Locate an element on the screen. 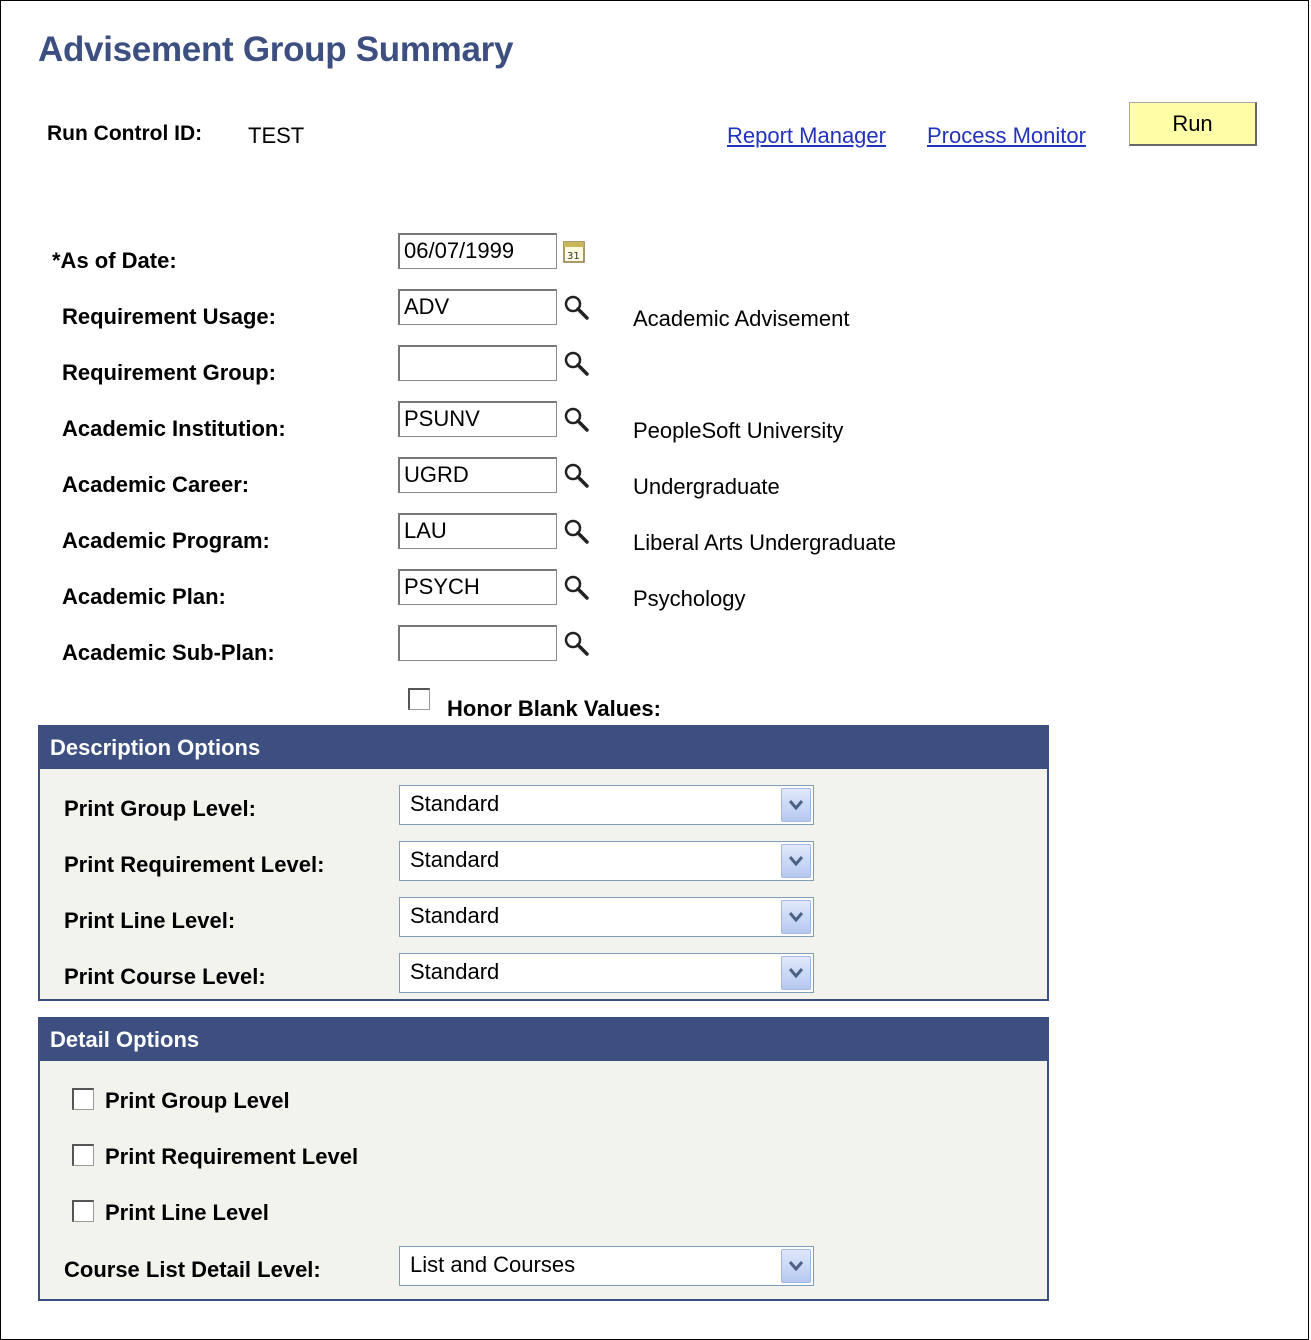 The height and width of the screenshot is (1340, 1311). academic-institution-input: PSUNV is located at coordinates (477, 419).